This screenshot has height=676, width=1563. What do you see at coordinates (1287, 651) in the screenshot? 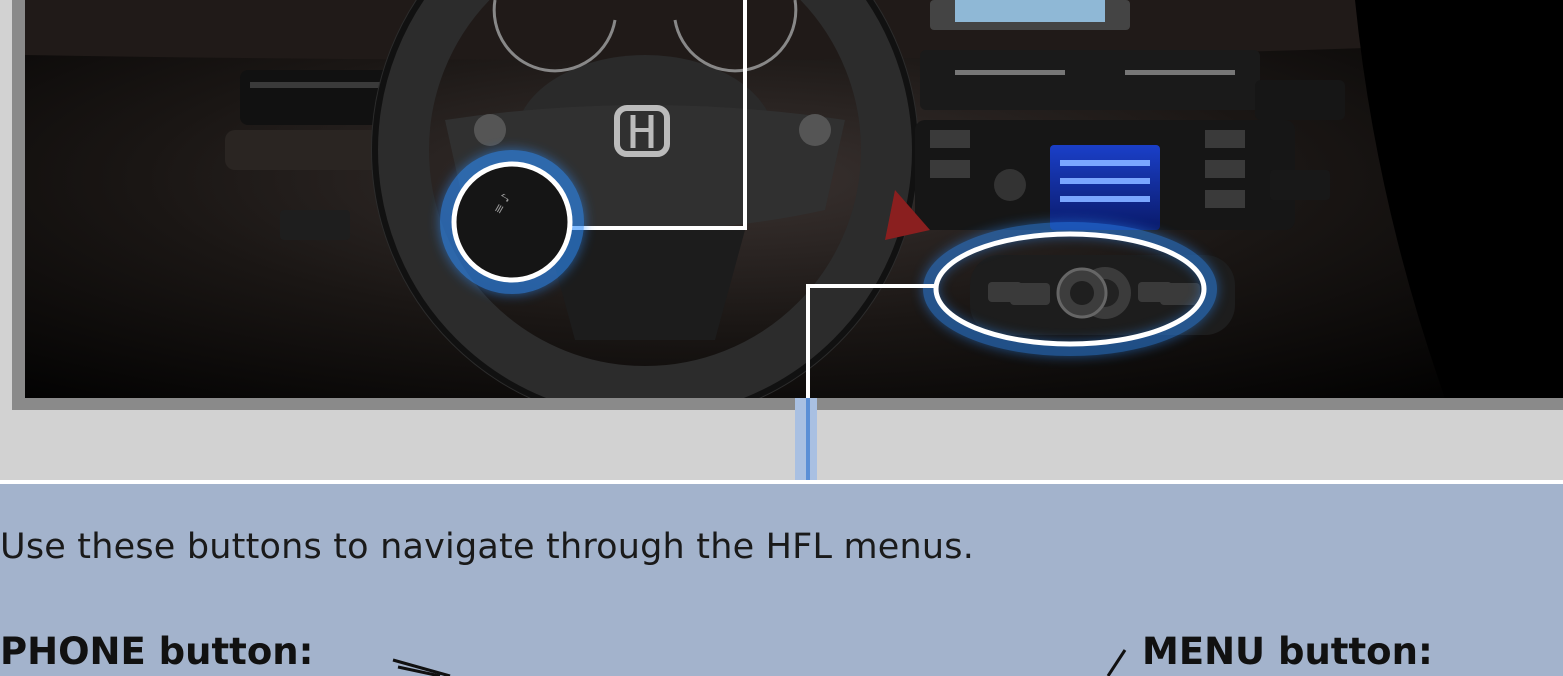
I see `menu-button-label: MENU button:` at bounding box center [1287, 651].